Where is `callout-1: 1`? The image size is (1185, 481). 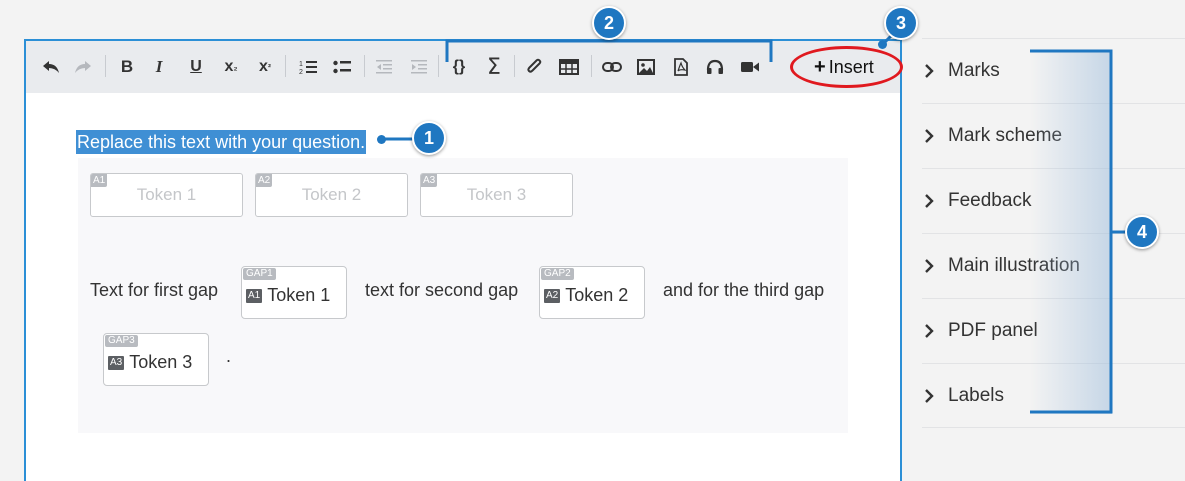
callout-1: 1 is located at coordinates (429, 138).